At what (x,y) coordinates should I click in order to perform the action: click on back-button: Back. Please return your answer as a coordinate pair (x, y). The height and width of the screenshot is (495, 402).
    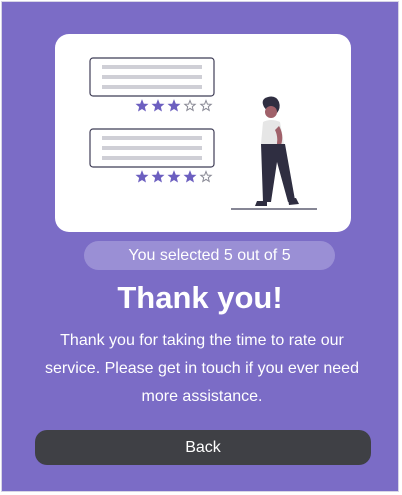
    Looking at the image, I should click on (203, 447).